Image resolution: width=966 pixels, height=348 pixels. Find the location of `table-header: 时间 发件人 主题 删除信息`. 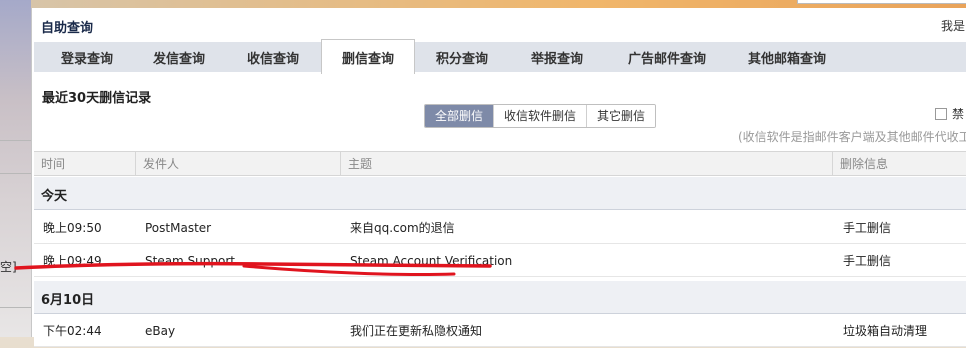

table-header: 时间 发件人 主题 删除信息 is located at coordinates (500, 163).